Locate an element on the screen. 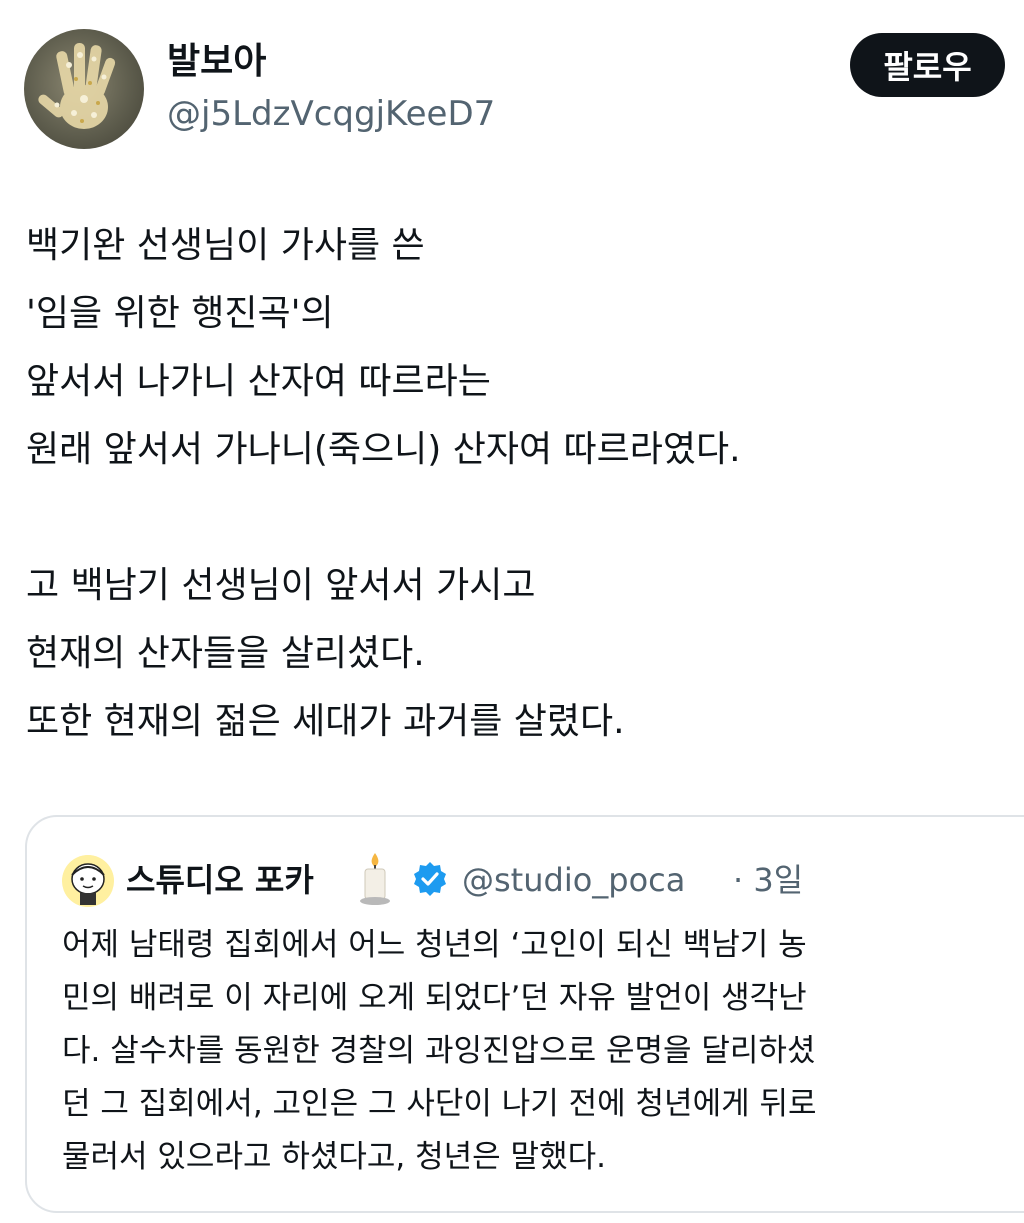 The width and height of the screenshot is (1024, 1223). quoted-author-avatar is located at coordinates (88, 881).